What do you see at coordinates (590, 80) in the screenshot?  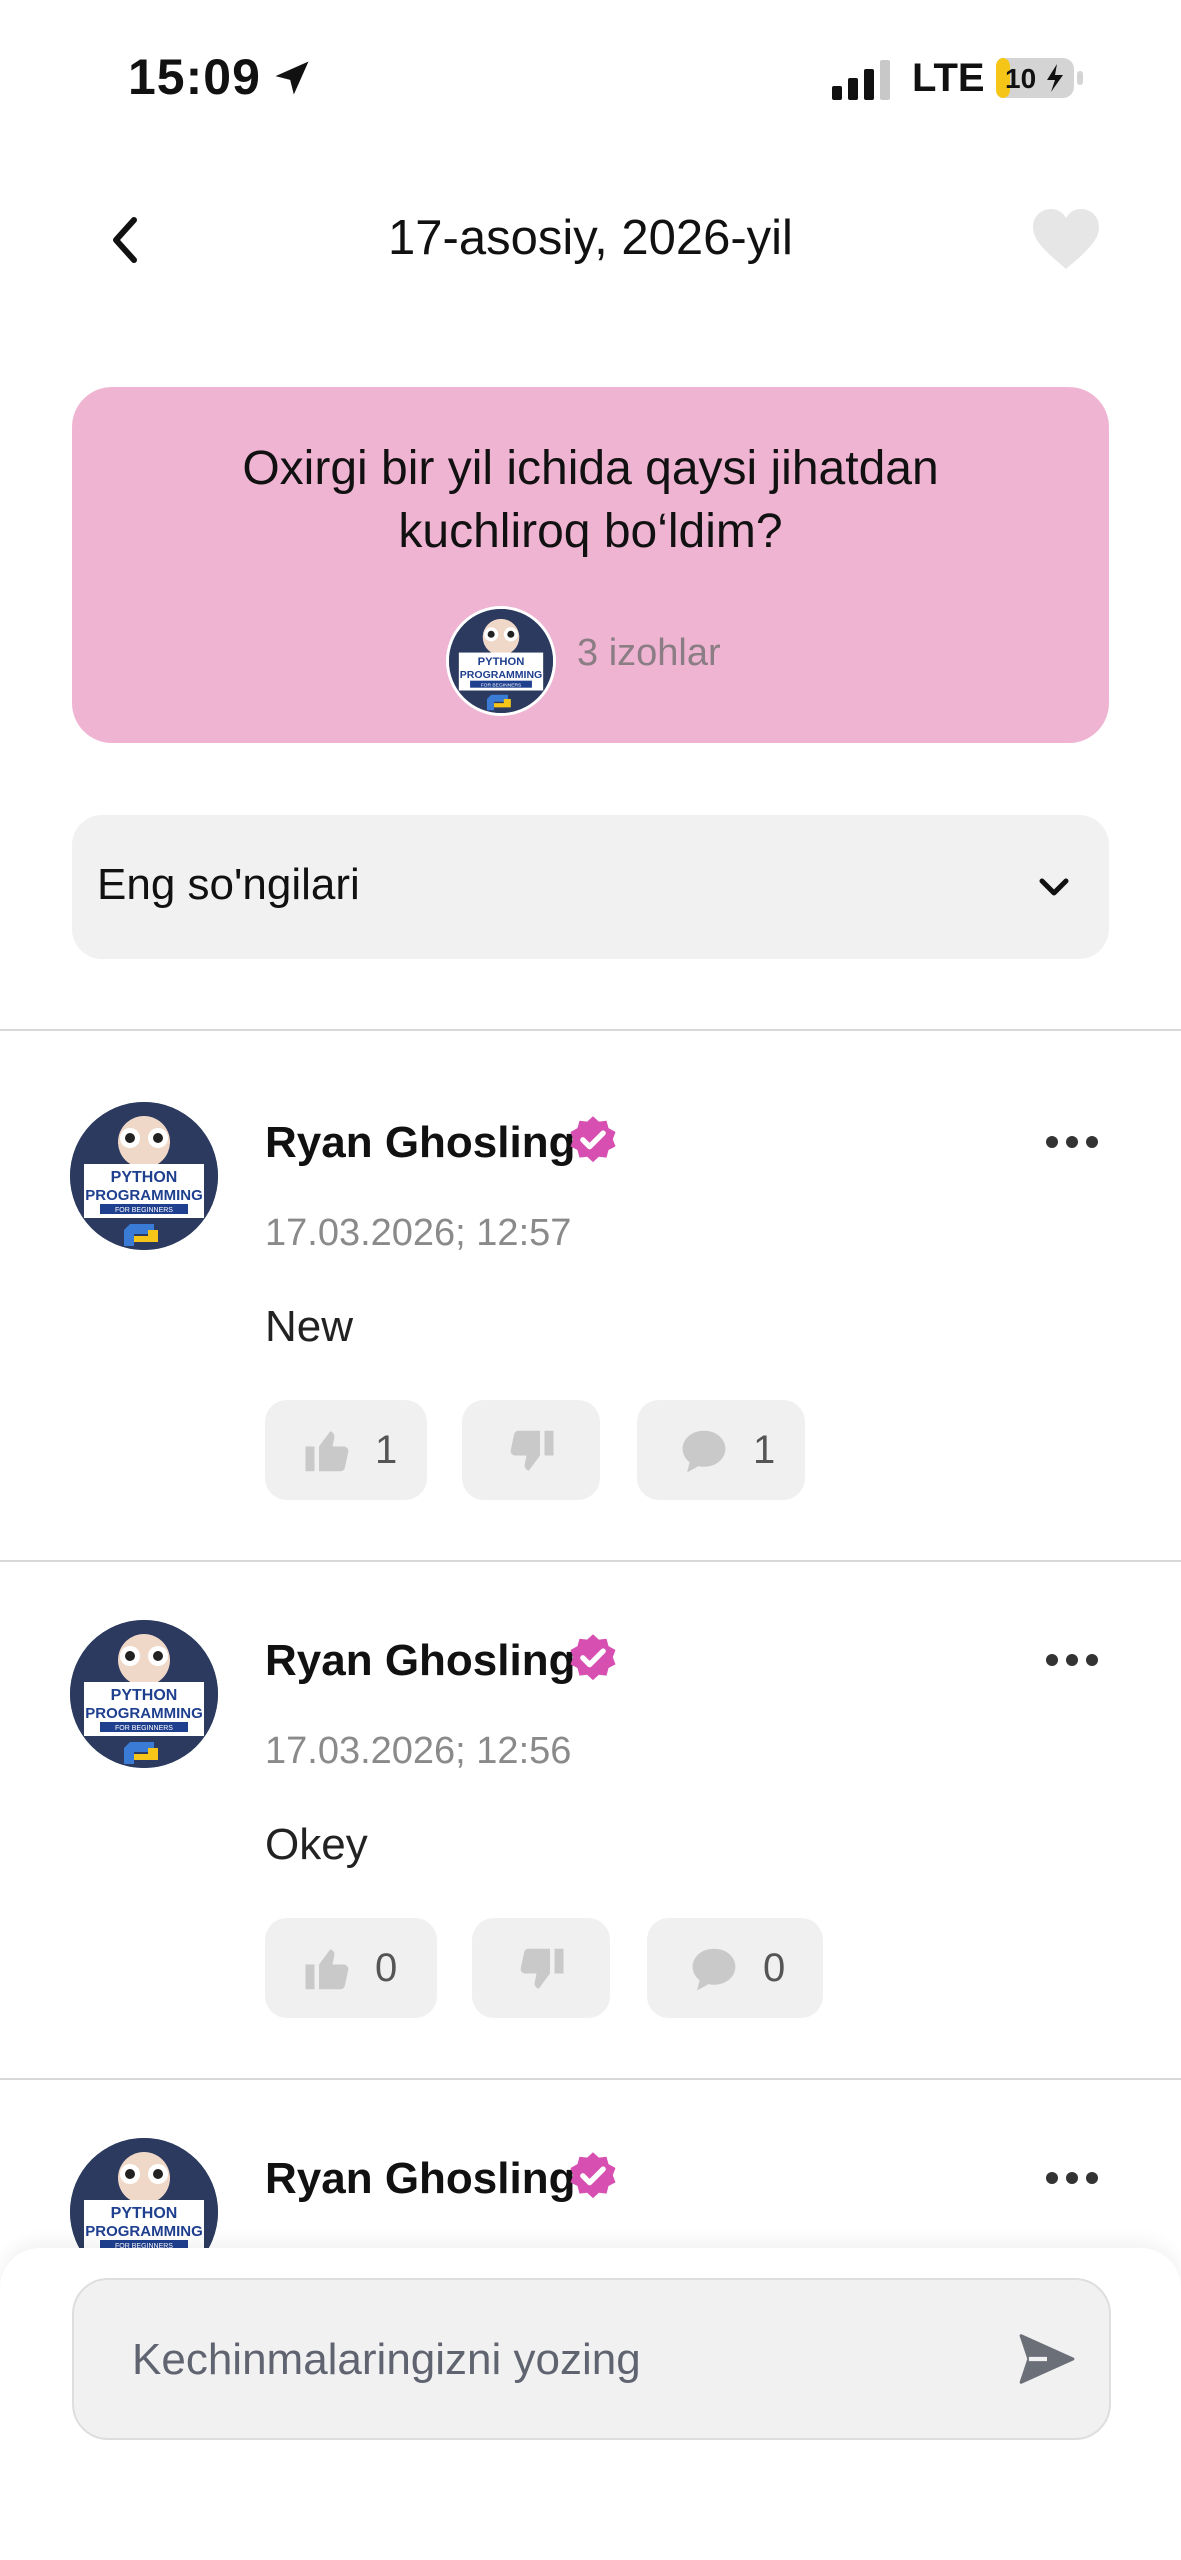 I see `status-bar: 15:09 LTE 10` at bounding box center [590, 80].